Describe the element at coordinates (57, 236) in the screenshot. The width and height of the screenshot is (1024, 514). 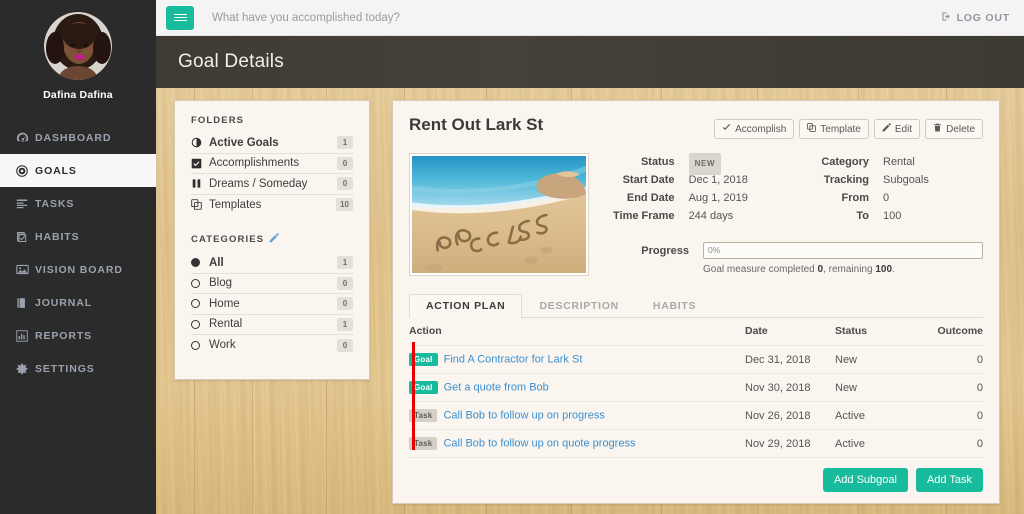
I see `sidebar-item-label: HABITS` at that location.